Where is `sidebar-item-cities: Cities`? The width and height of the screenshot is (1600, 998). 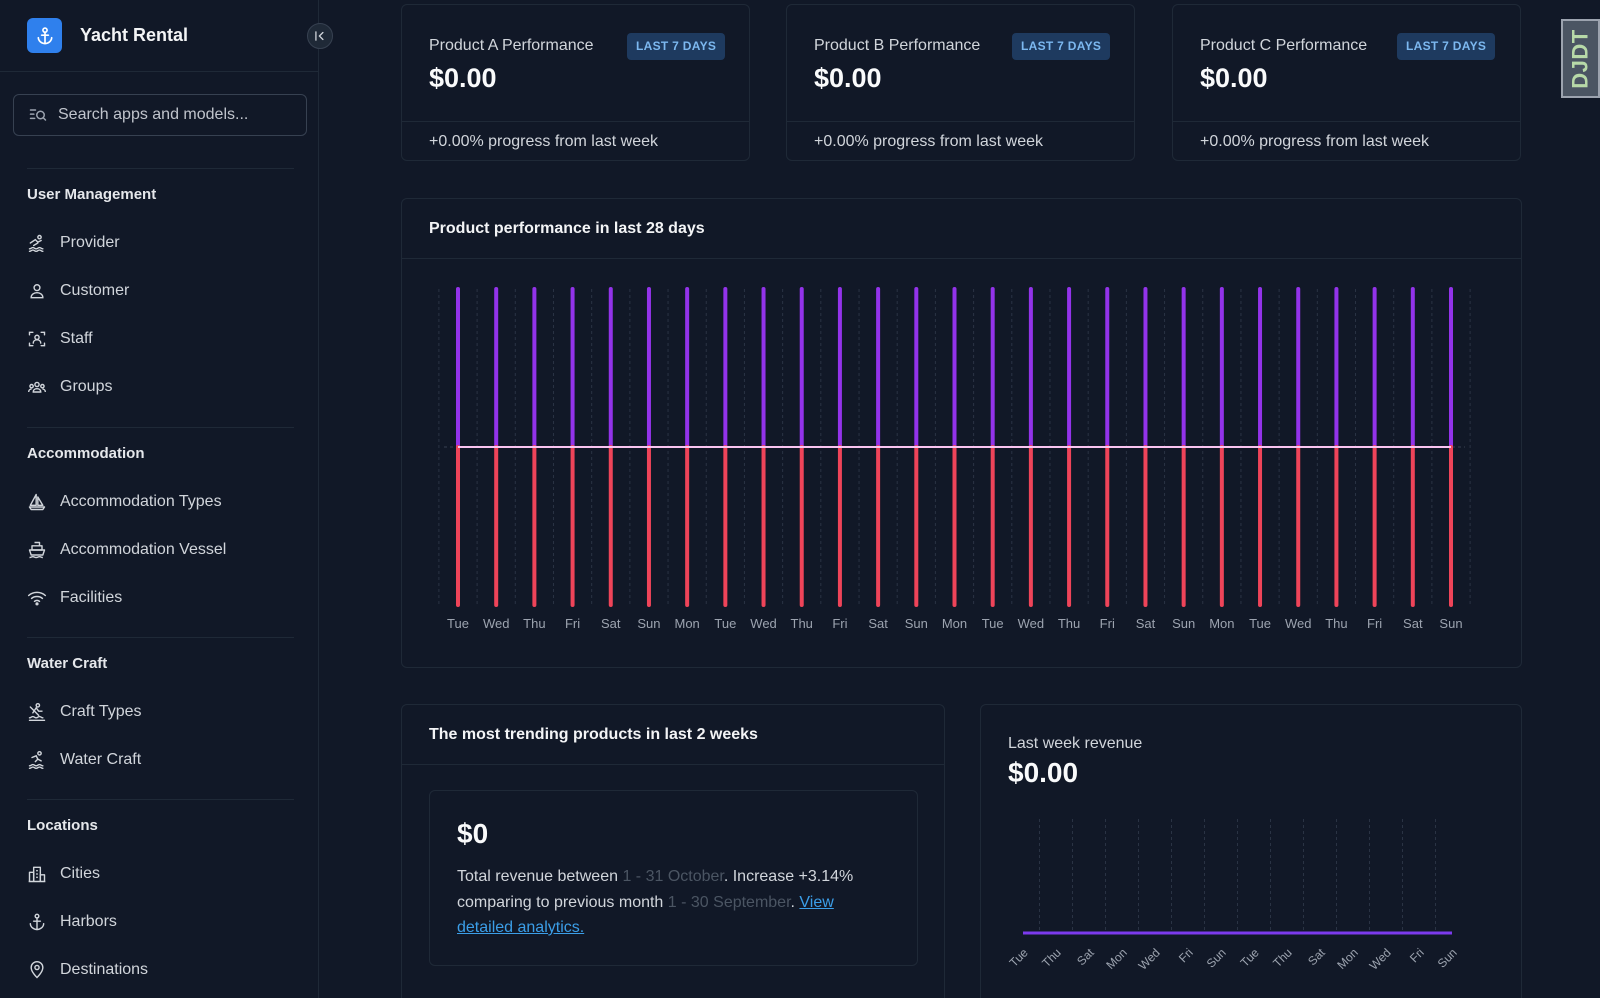
sidebar-item-cities: Cities is located at coordinates (63, 874).